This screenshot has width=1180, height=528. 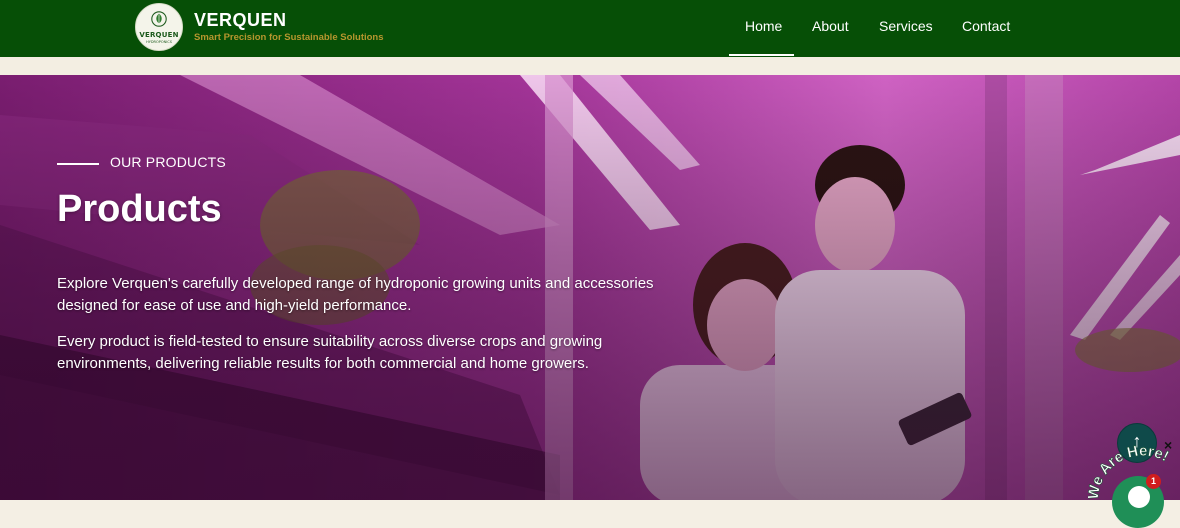 What do you see at coordinates (159, 42) in the screenshot?
I see `logo-subtext: HYDROPONICS` at bounding box center [159, 42].